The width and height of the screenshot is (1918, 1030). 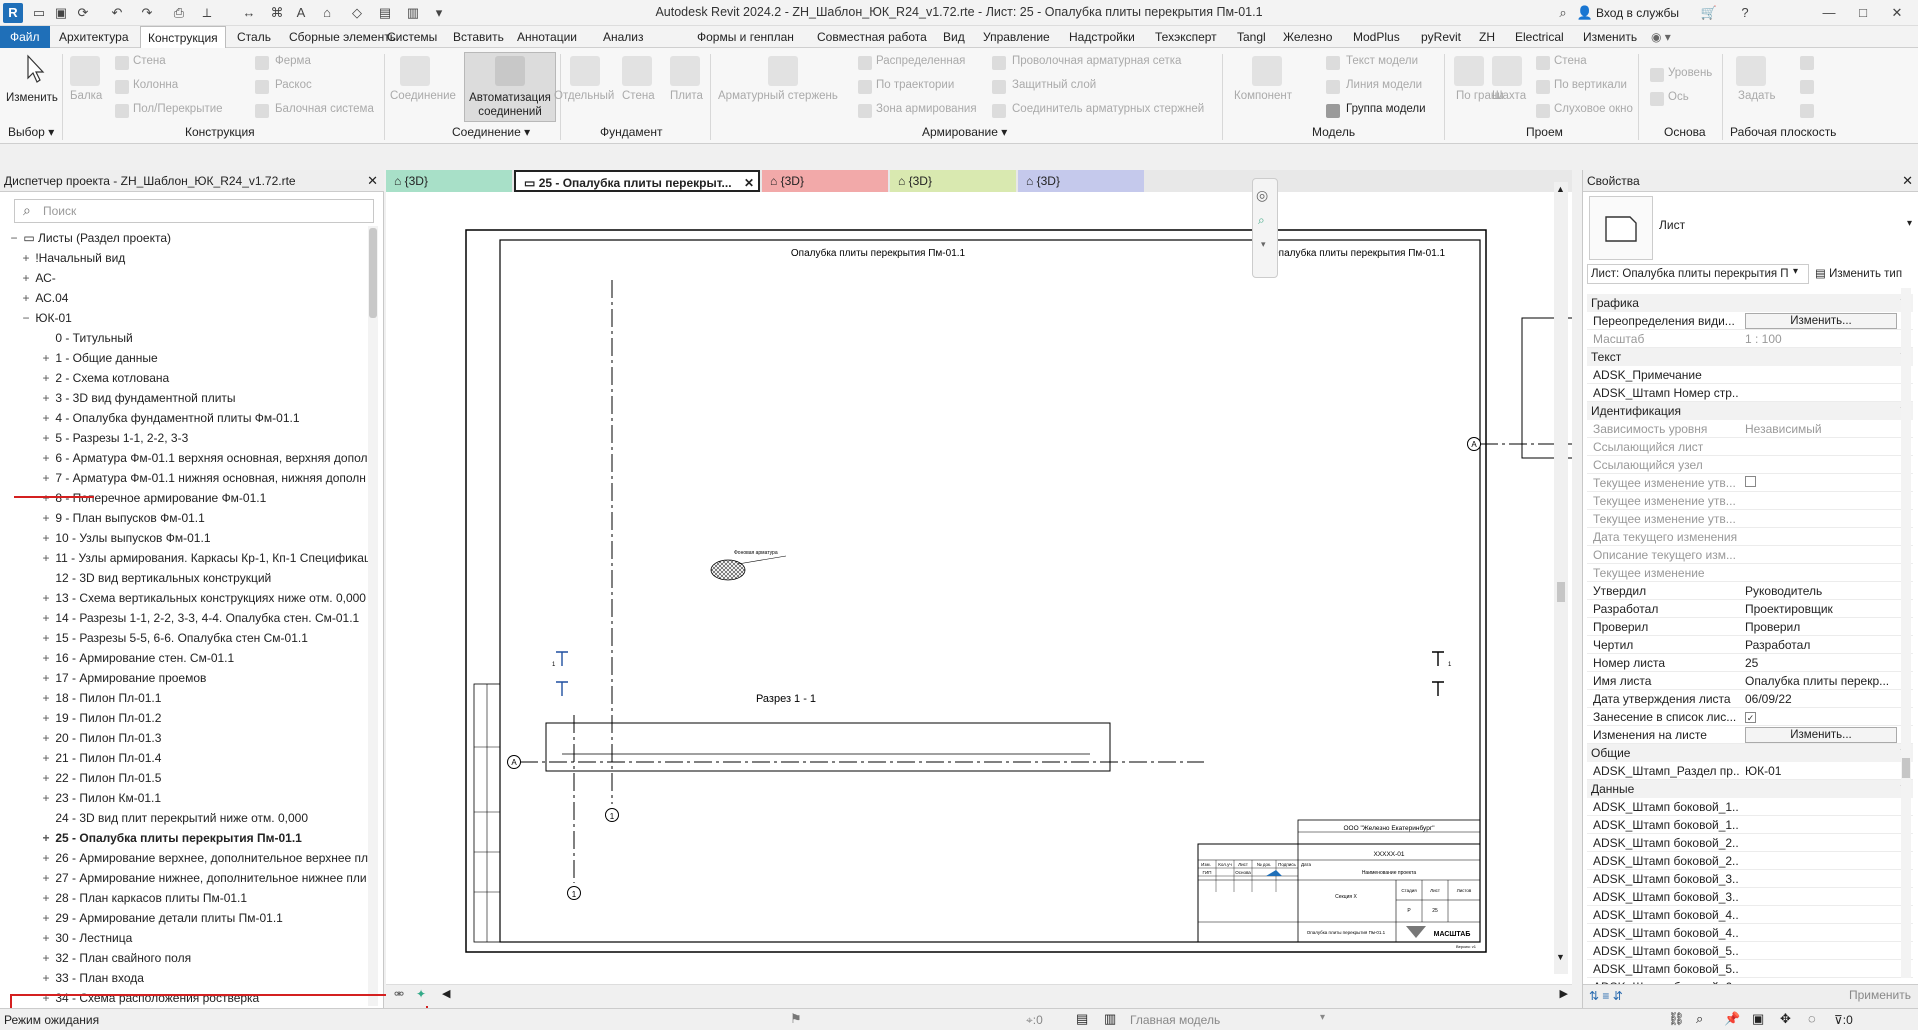 I want to click on tab-addins: Надстройки, so click(x=1102, y=37).